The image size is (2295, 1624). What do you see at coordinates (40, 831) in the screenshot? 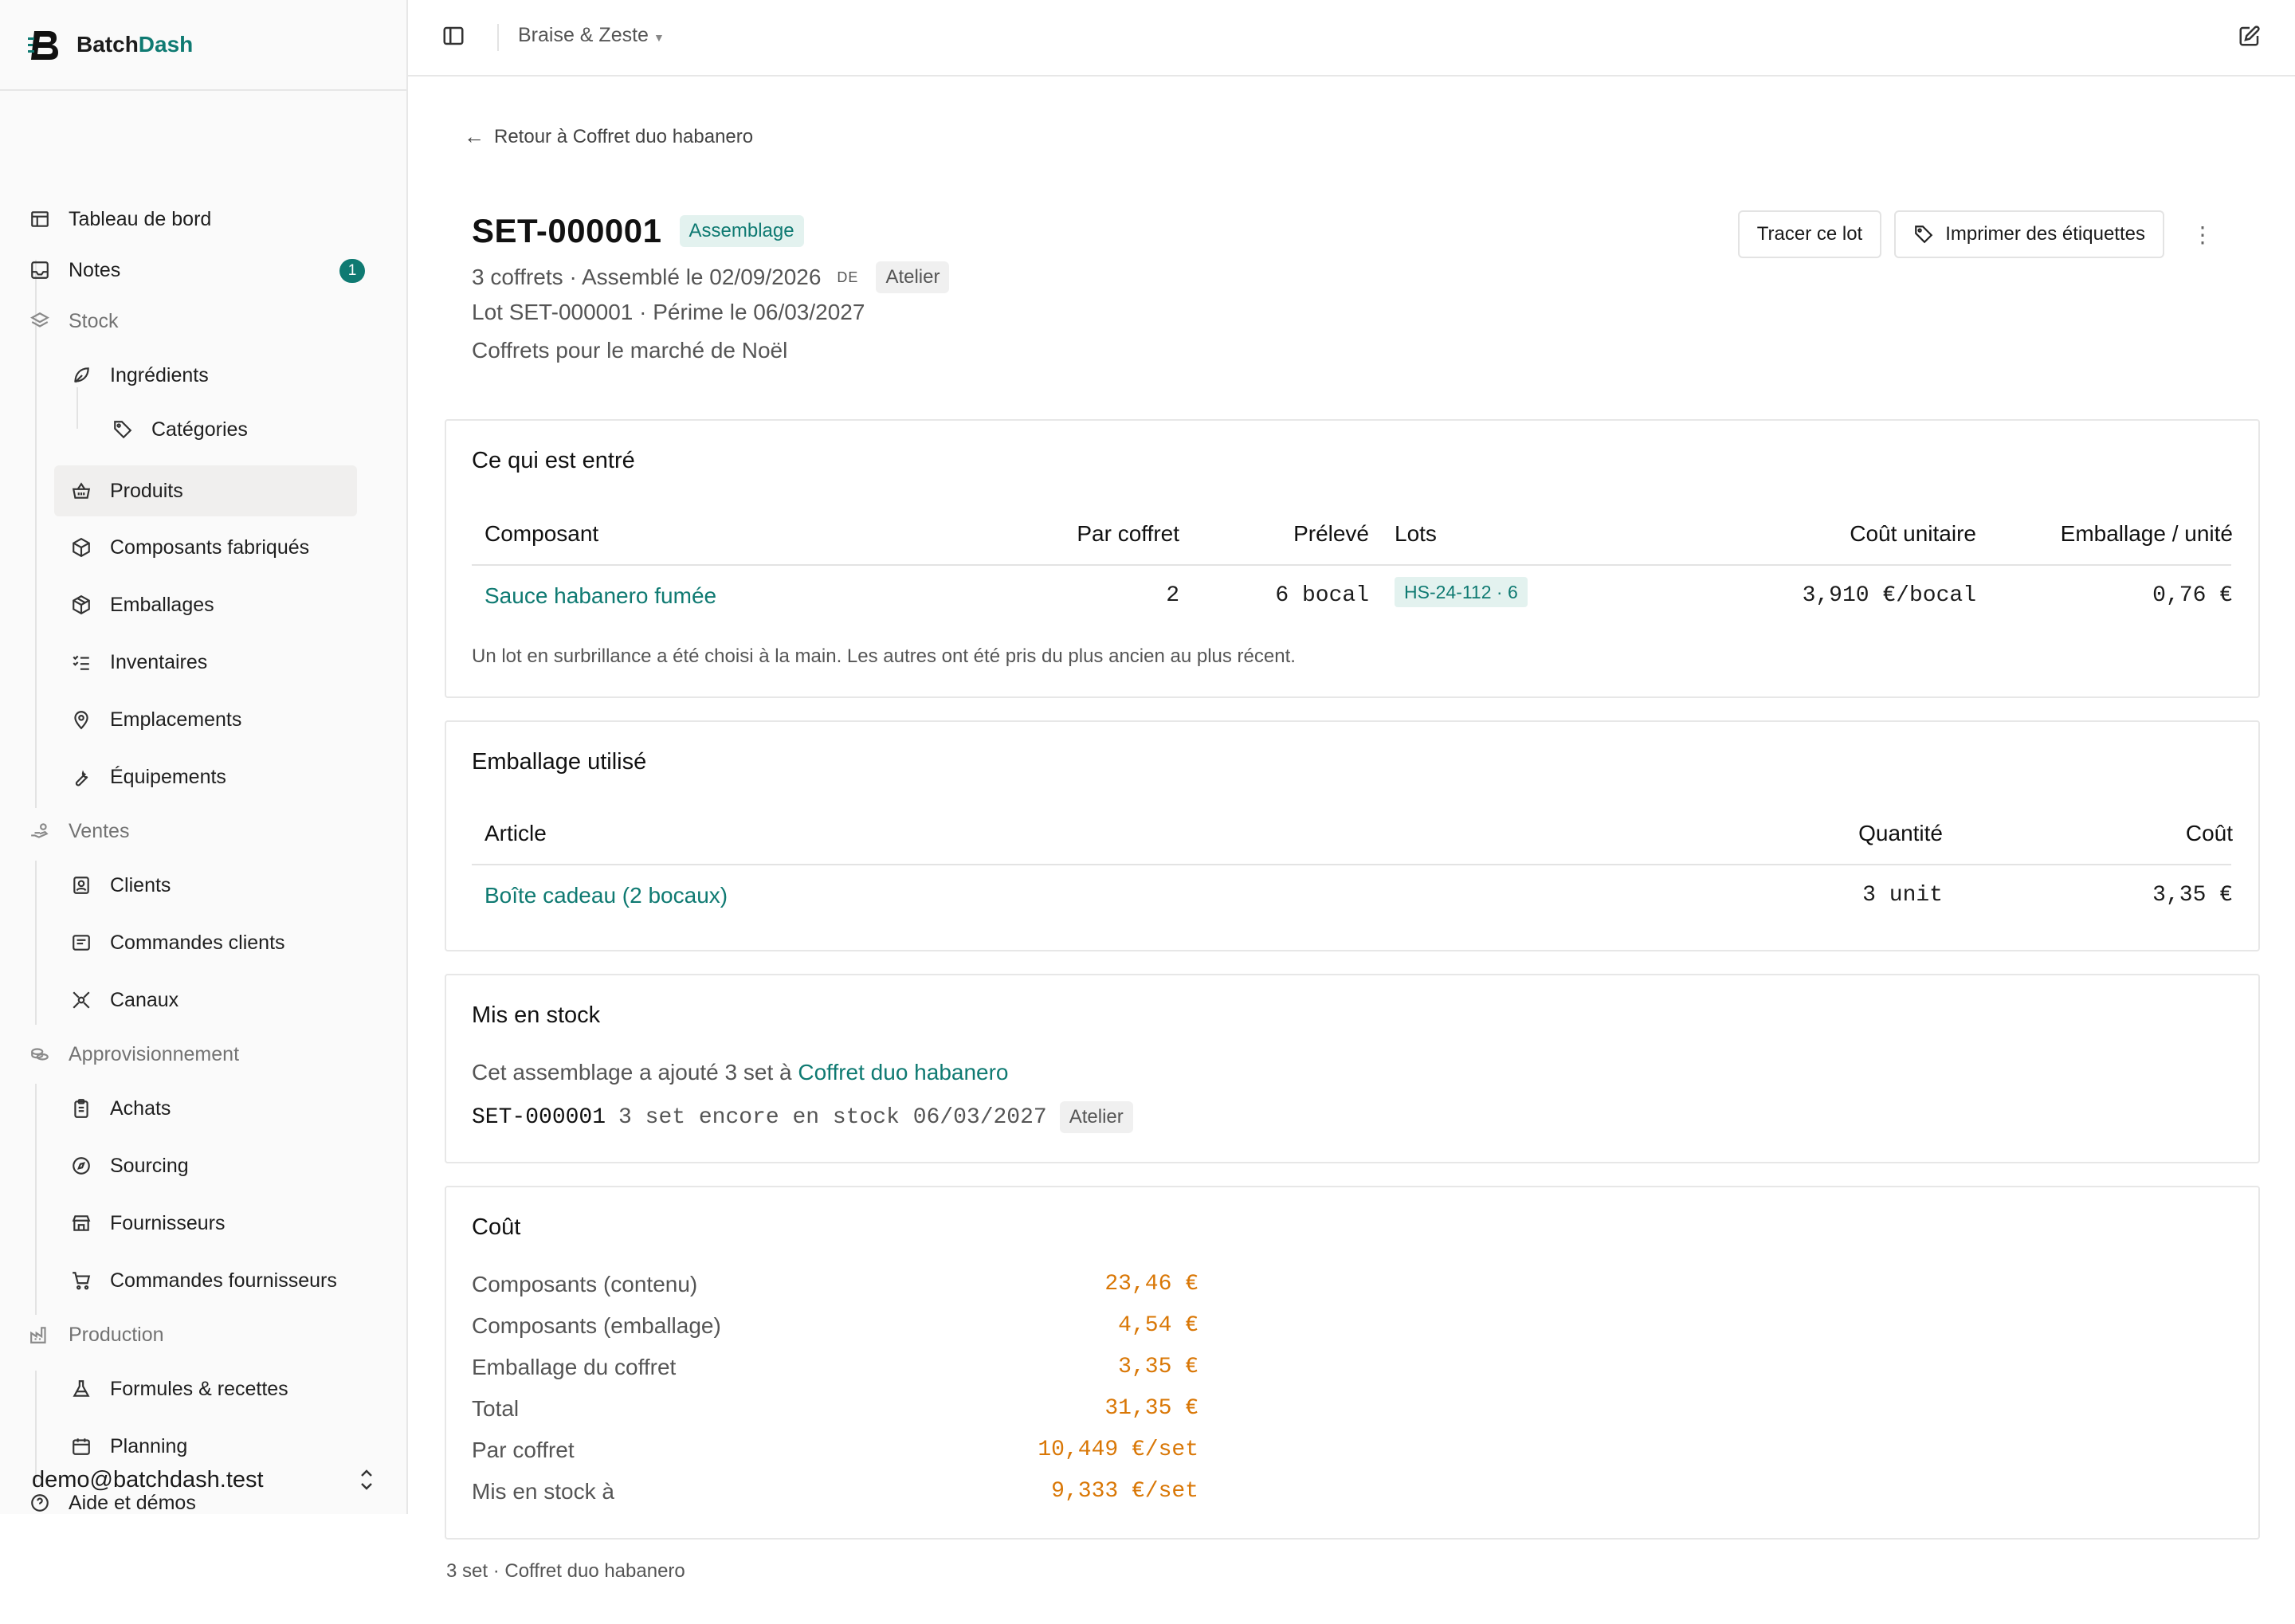
I see `hand-coins-icon` at bounding box center [40, 831].